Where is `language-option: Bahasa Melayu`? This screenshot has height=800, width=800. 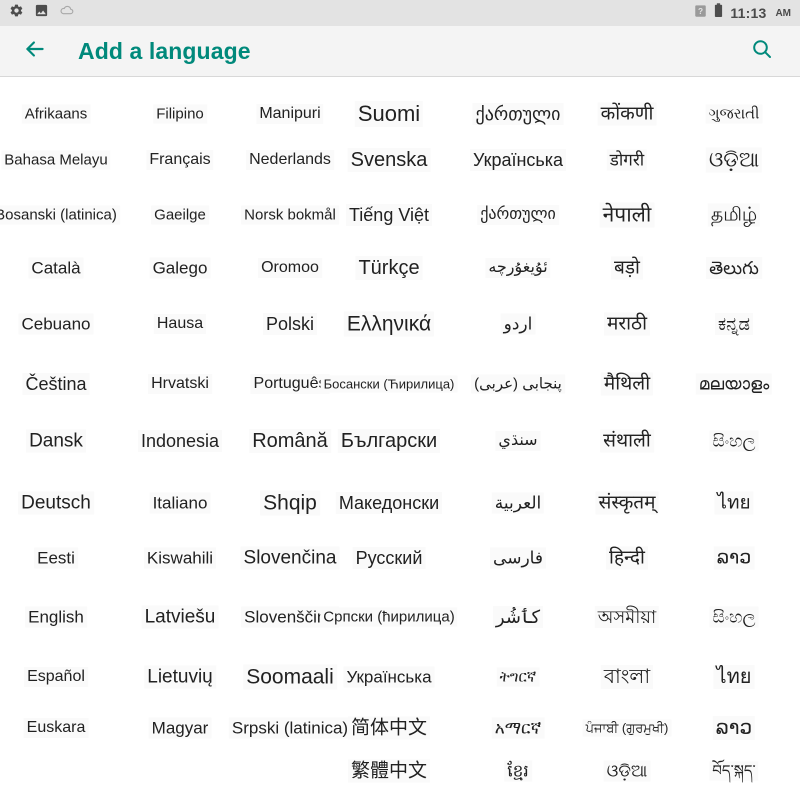
language-option: Bahasa Melayu is located at coordinates (56, 160).